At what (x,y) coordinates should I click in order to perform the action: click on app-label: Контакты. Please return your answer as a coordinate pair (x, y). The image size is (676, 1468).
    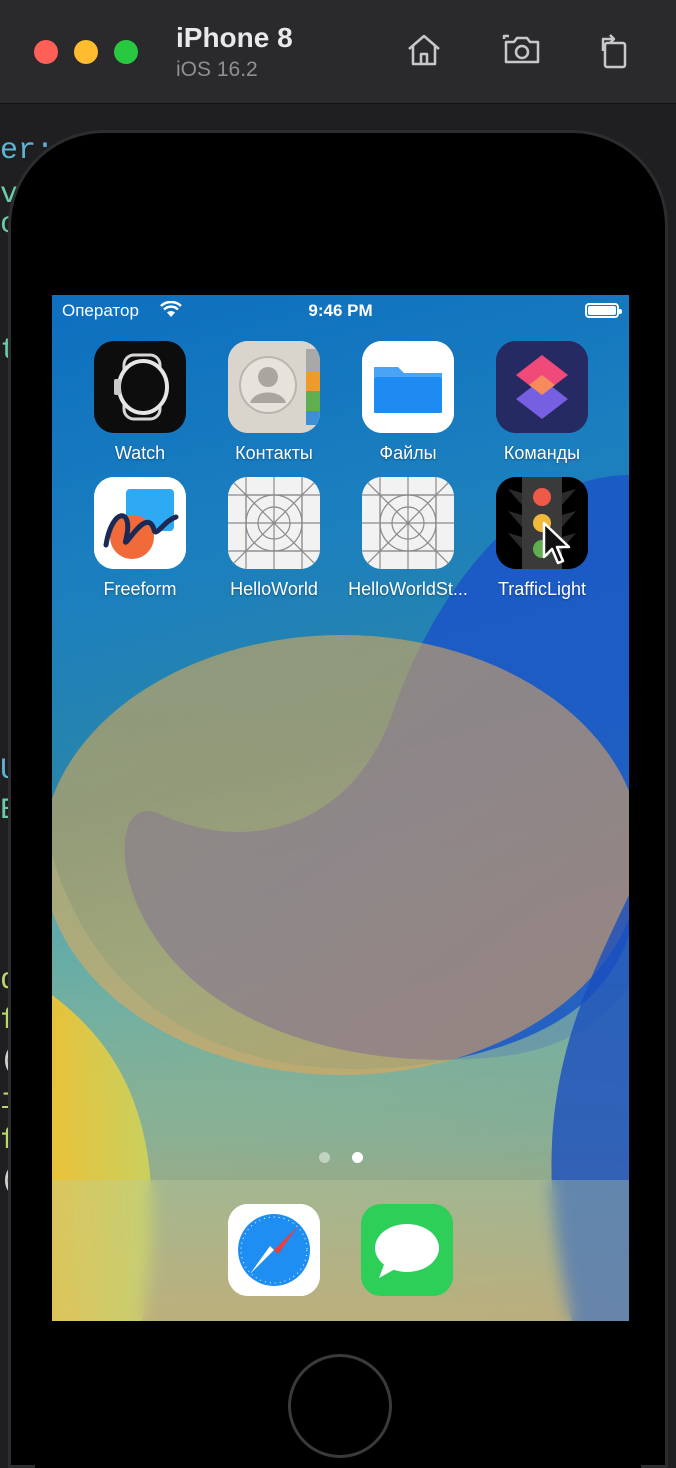
    Looking at the image, I should click on (274, 453).